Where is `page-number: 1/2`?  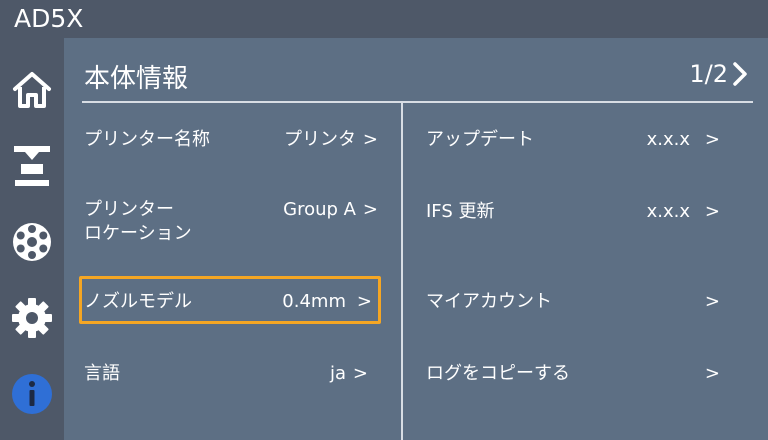
page-number: 1/2 is located at coordinates (708, 74).